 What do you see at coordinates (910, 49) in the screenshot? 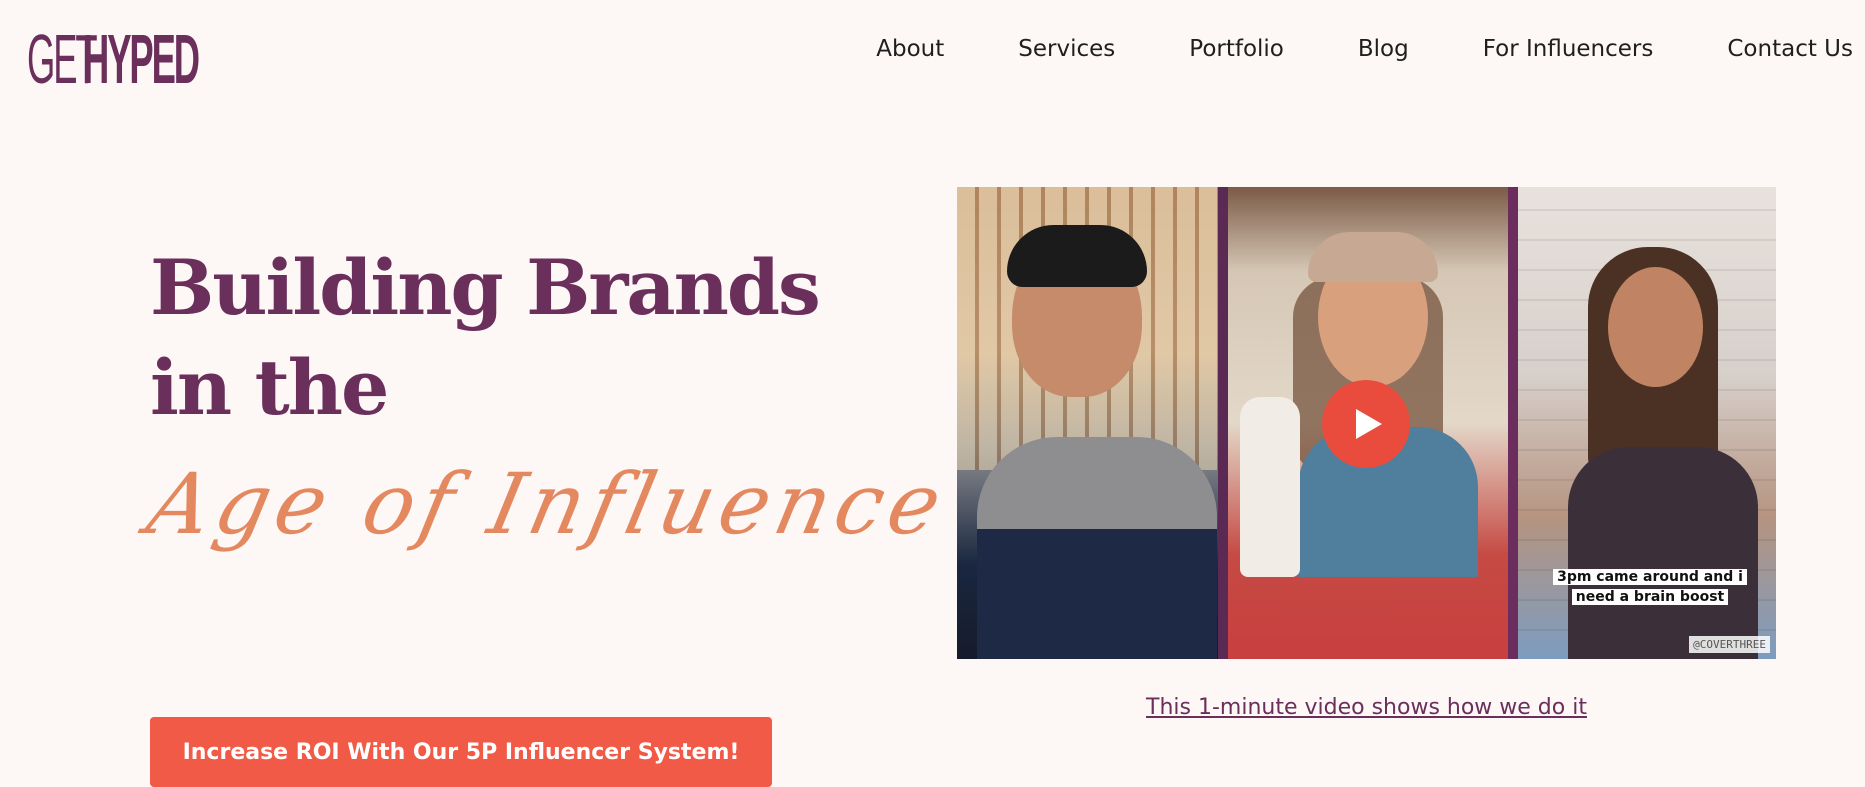
I see `nav-about: About` at bounding box center [910, 49].